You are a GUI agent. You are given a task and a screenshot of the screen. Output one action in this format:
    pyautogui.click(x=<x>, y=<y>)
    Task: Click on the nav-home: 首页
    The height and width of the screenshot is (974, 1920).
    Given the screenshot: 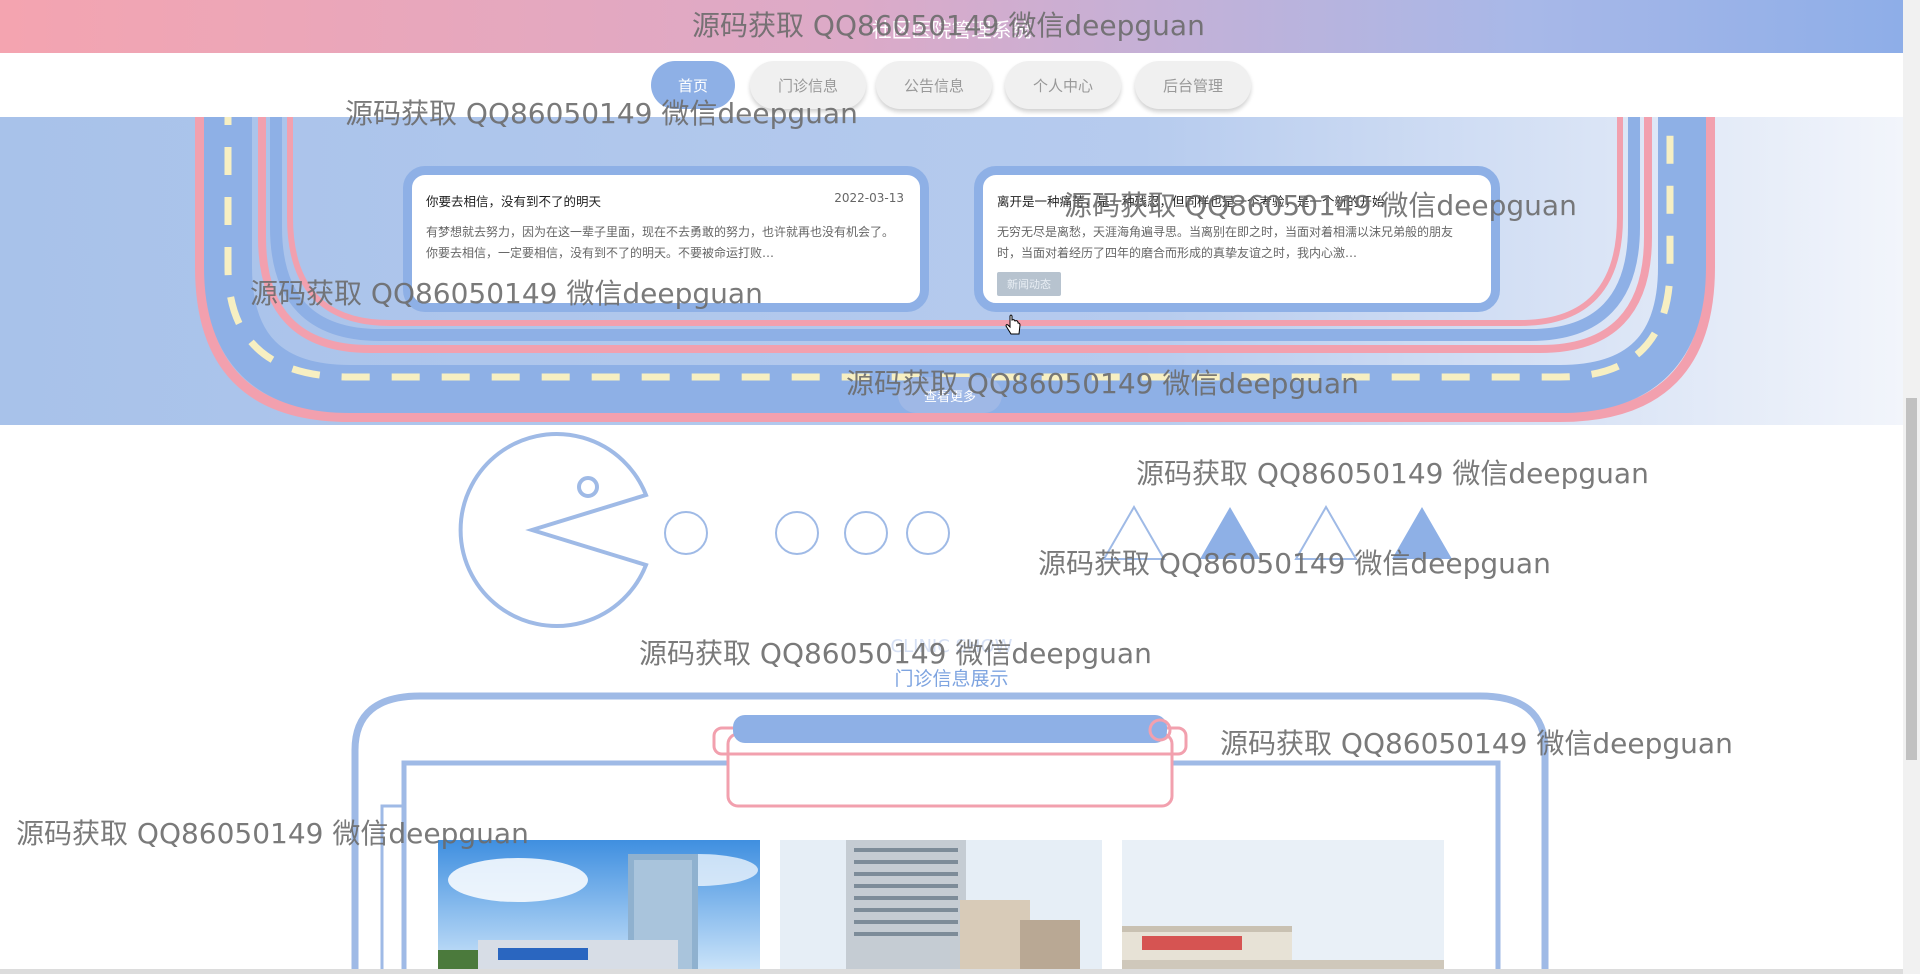 What is the action you would take?
    pyautogui.click(x=693, y=85)
    